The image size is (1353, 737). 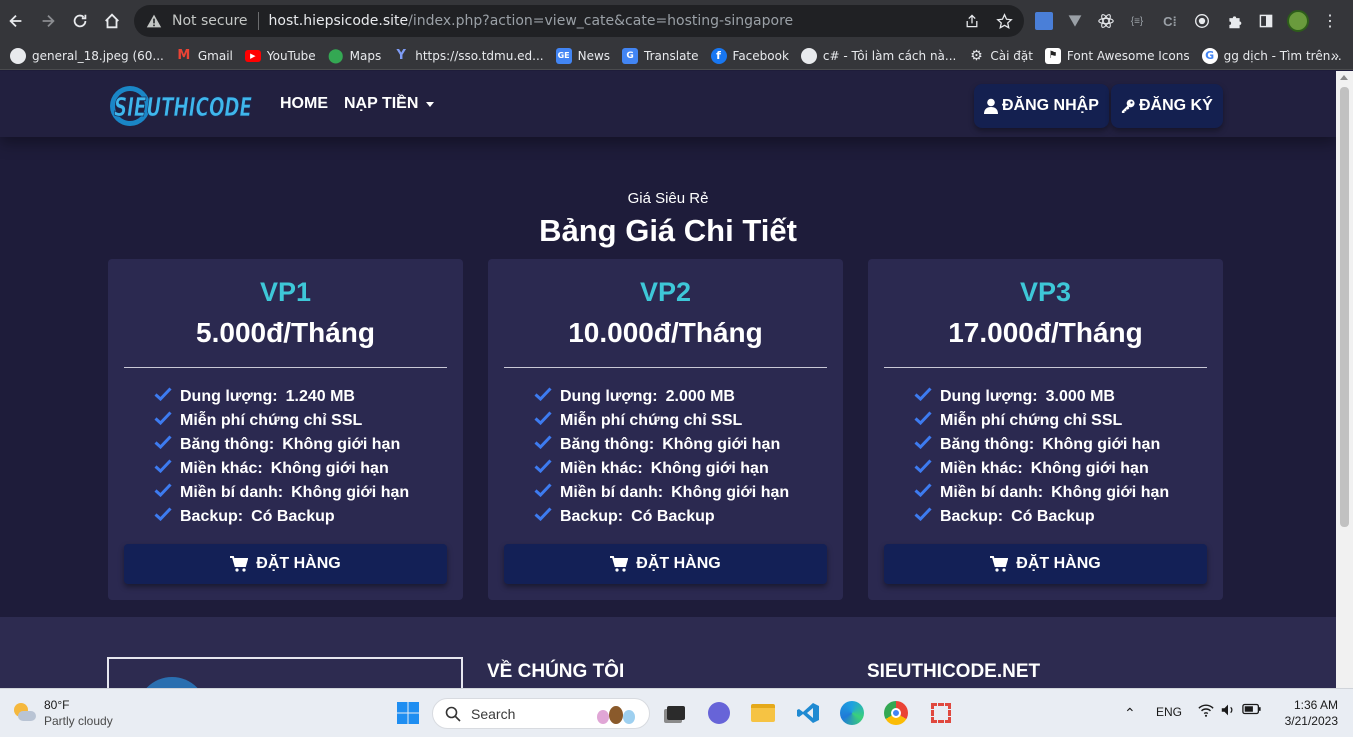 I want to click on battery-icon, so click(x=1252, y=710).